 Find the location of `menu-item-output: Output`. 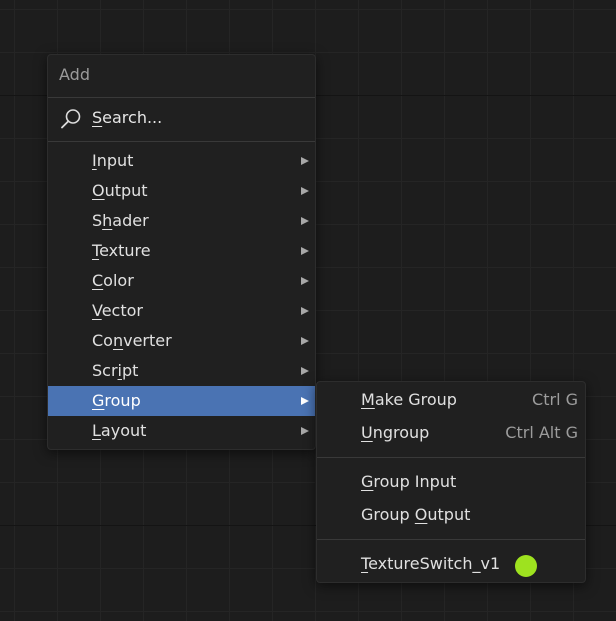

menu-item-output: Output is located at coordinates (181, 191).